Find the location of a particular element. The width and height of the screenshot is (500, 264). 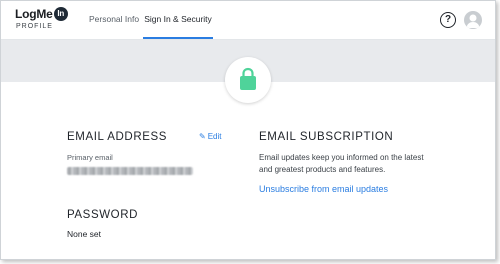

logo-text: LogMe is located at coordinates (34, 14).